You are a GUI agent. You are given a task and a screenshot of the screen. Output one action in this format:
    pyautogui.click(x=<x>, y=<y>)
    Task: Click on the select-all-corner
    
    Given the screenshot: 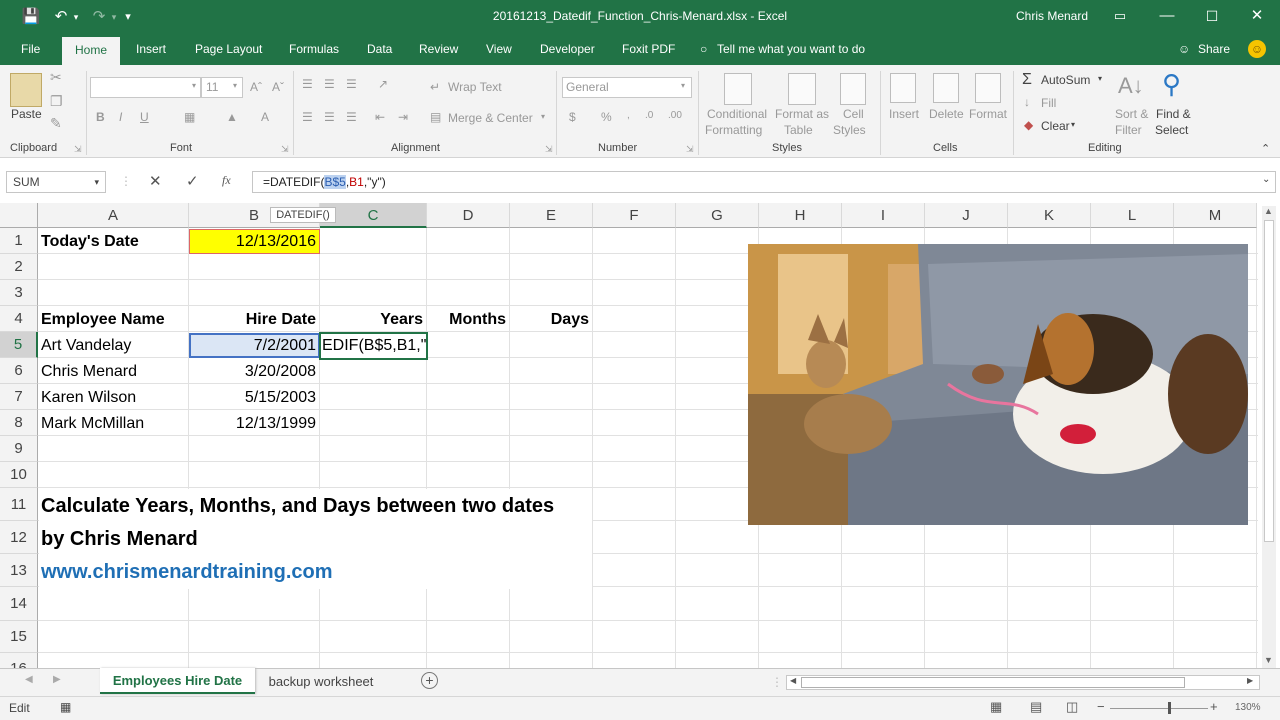 What is the action you would take?
    pyautogui.click(x=19, y=215)
    